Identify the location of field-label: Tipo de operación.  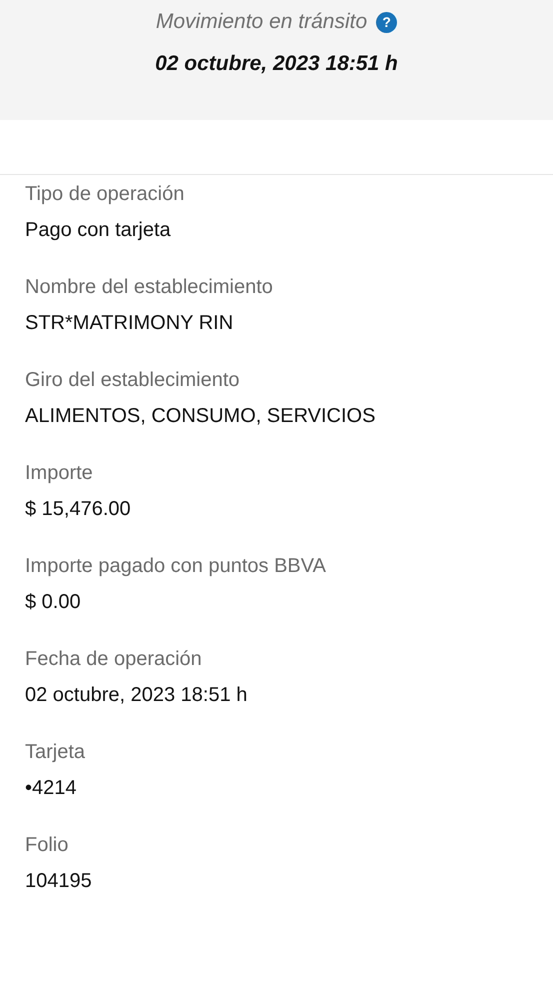
(105, 194).